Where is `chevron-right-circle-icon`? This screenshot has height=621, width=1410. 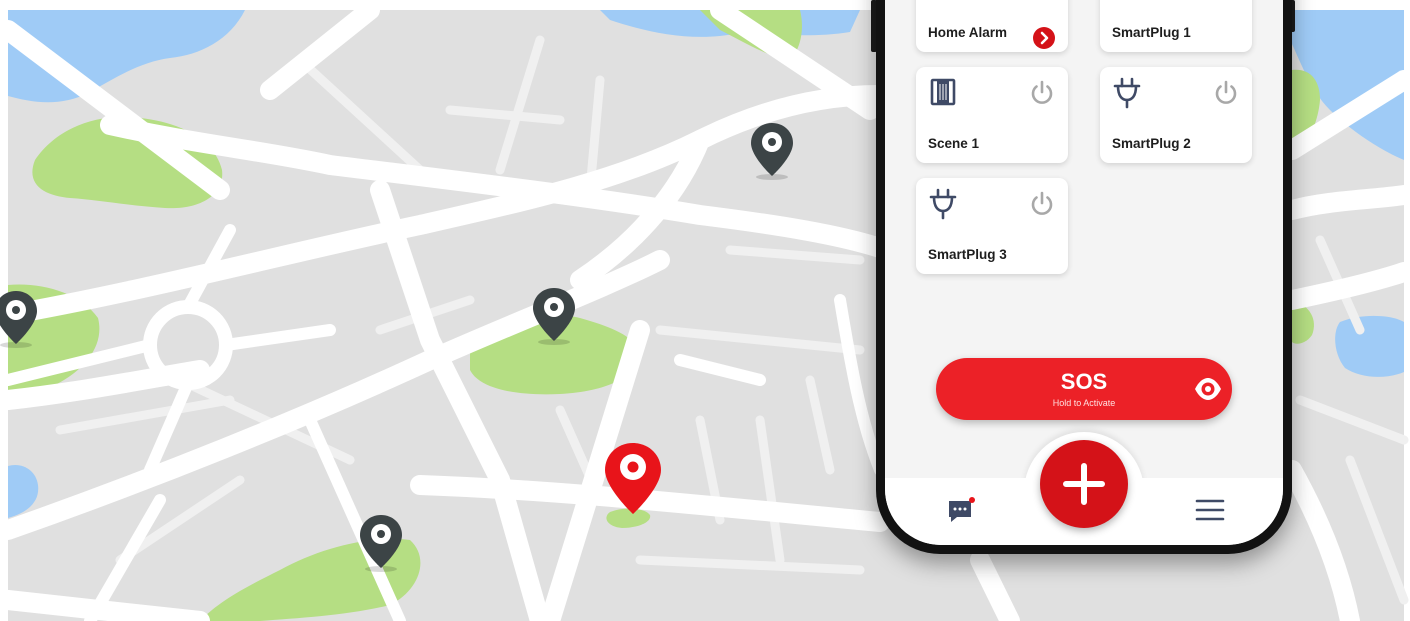 chevron-right-circle-icon is located at coordinates (1044, 40).